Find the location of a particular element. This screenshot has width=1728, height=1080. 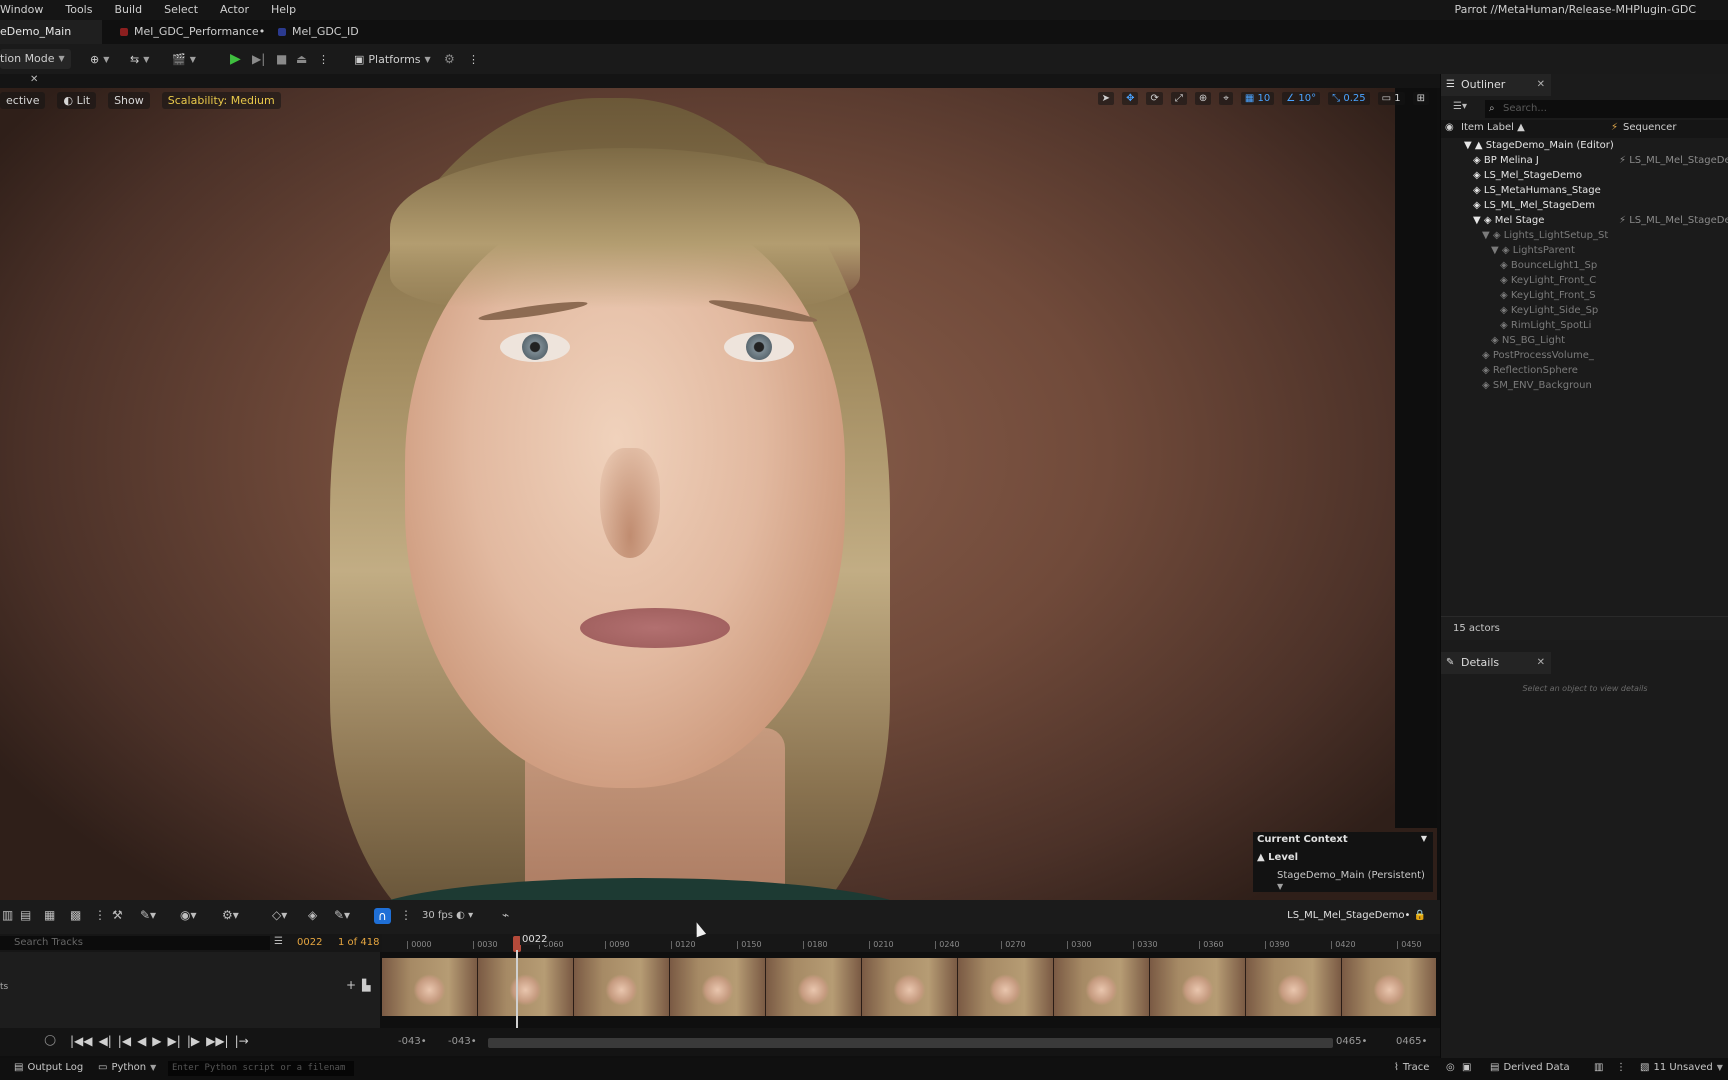

auto-key-icon: ◈ is located at coordinates (312, 915).